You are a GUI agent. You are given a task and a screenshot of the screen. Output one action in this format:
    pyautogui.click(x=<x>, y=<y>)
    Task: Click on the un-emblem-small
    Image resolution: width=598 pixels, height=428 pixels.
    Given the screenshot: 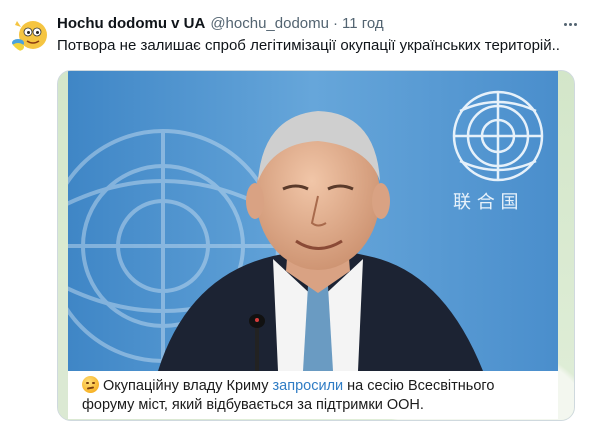 What is the action you would take?
    pyautogui.click(x=498, y=136)
    